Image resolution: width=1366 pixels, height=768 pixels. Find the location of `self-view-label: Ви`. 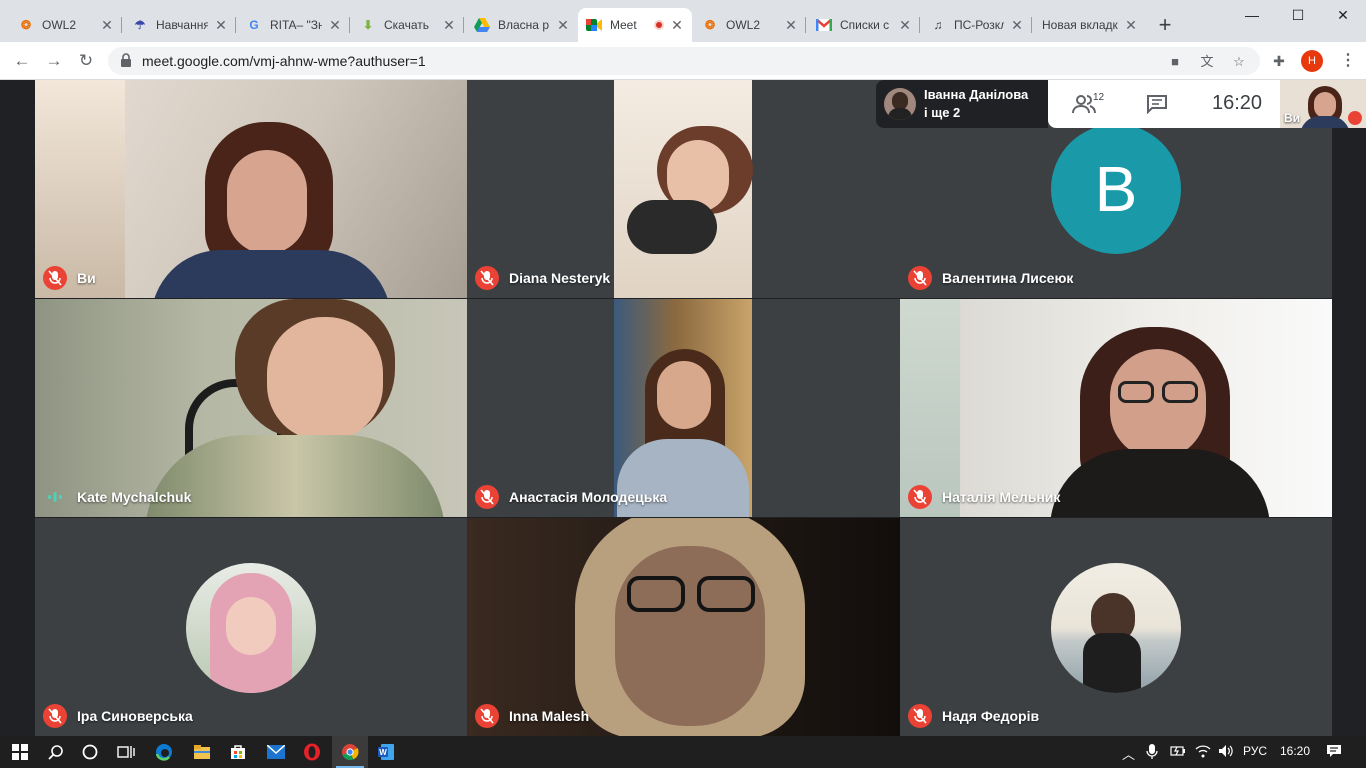

self-view-label: Ви is located at coordinates (1292, 118).